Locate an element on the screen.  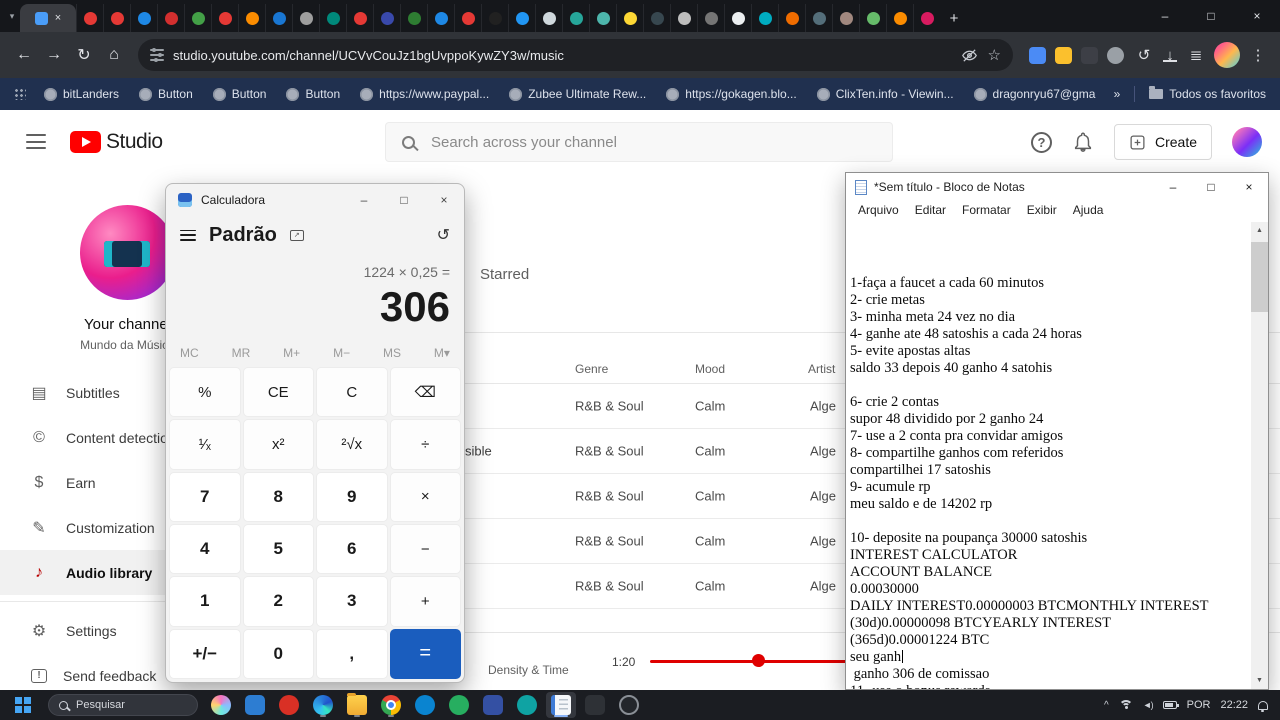
scrollbar-thumb is located at coordinates (1259, 277).